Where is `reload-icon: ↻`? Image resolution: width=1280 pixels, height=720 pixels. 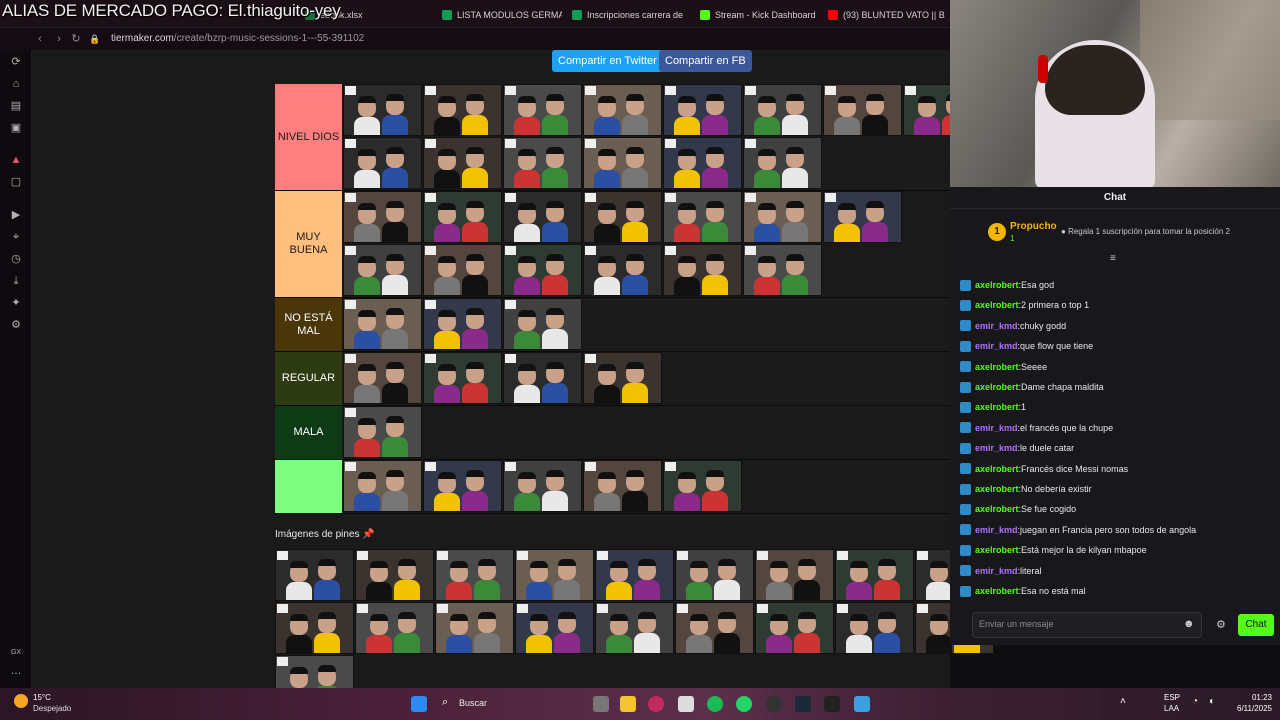
reload-icon: ↻ is located at coordinates (76, 39).